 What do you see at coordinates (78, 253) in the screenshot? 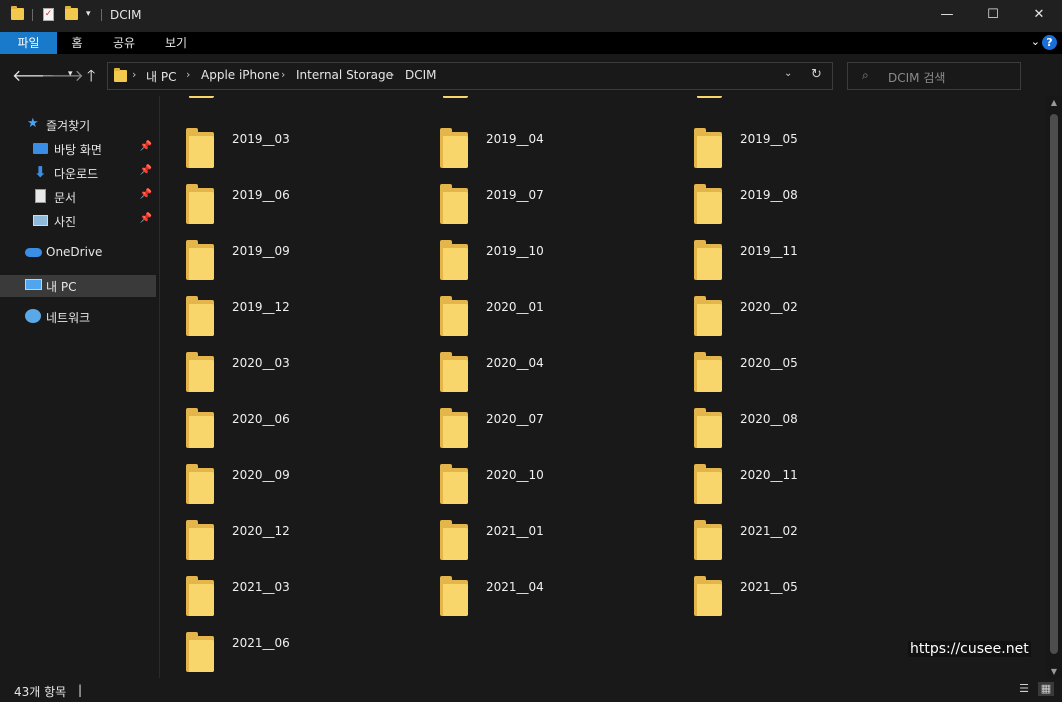
I see `sidebar-item-onedrive: OneDrive` at bounding box center [78, 253].